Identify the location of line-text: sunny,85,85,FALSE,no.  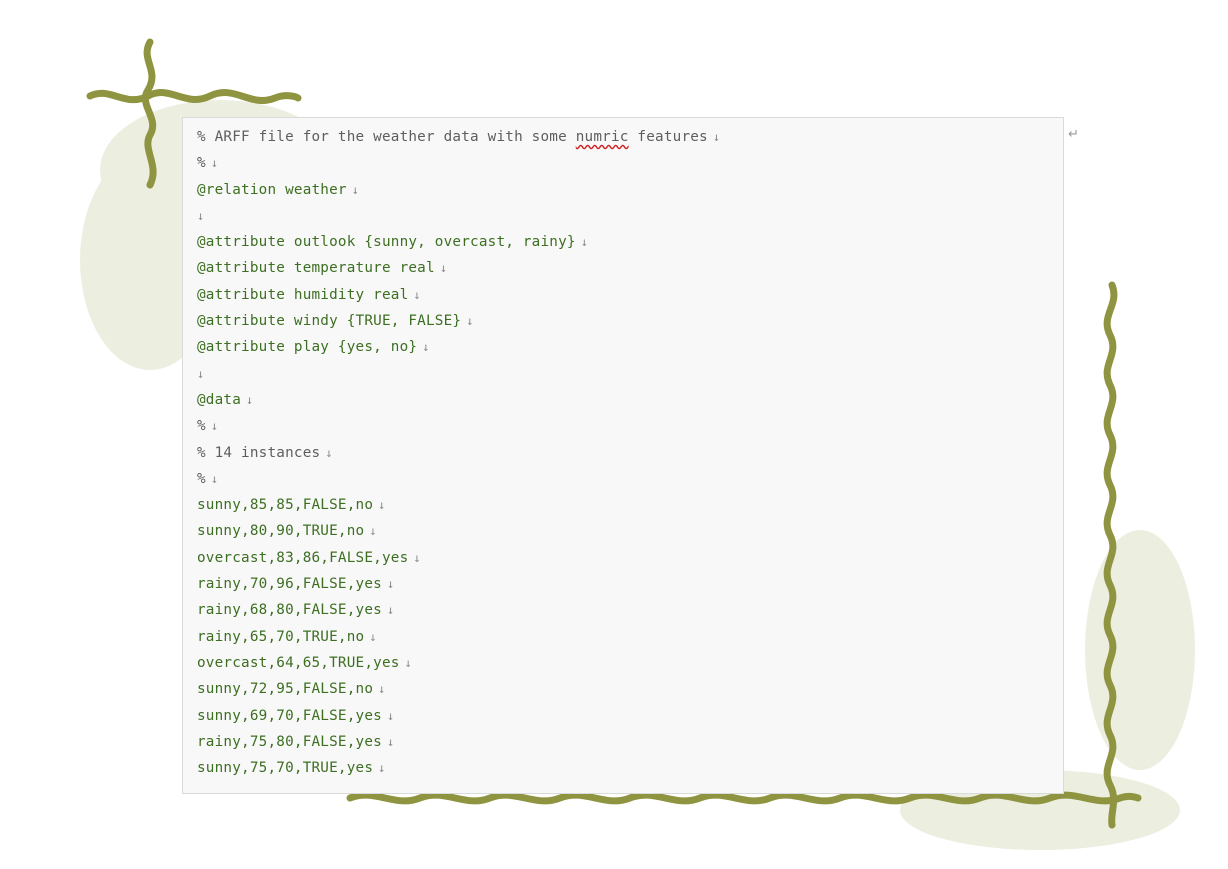
(285, 505).